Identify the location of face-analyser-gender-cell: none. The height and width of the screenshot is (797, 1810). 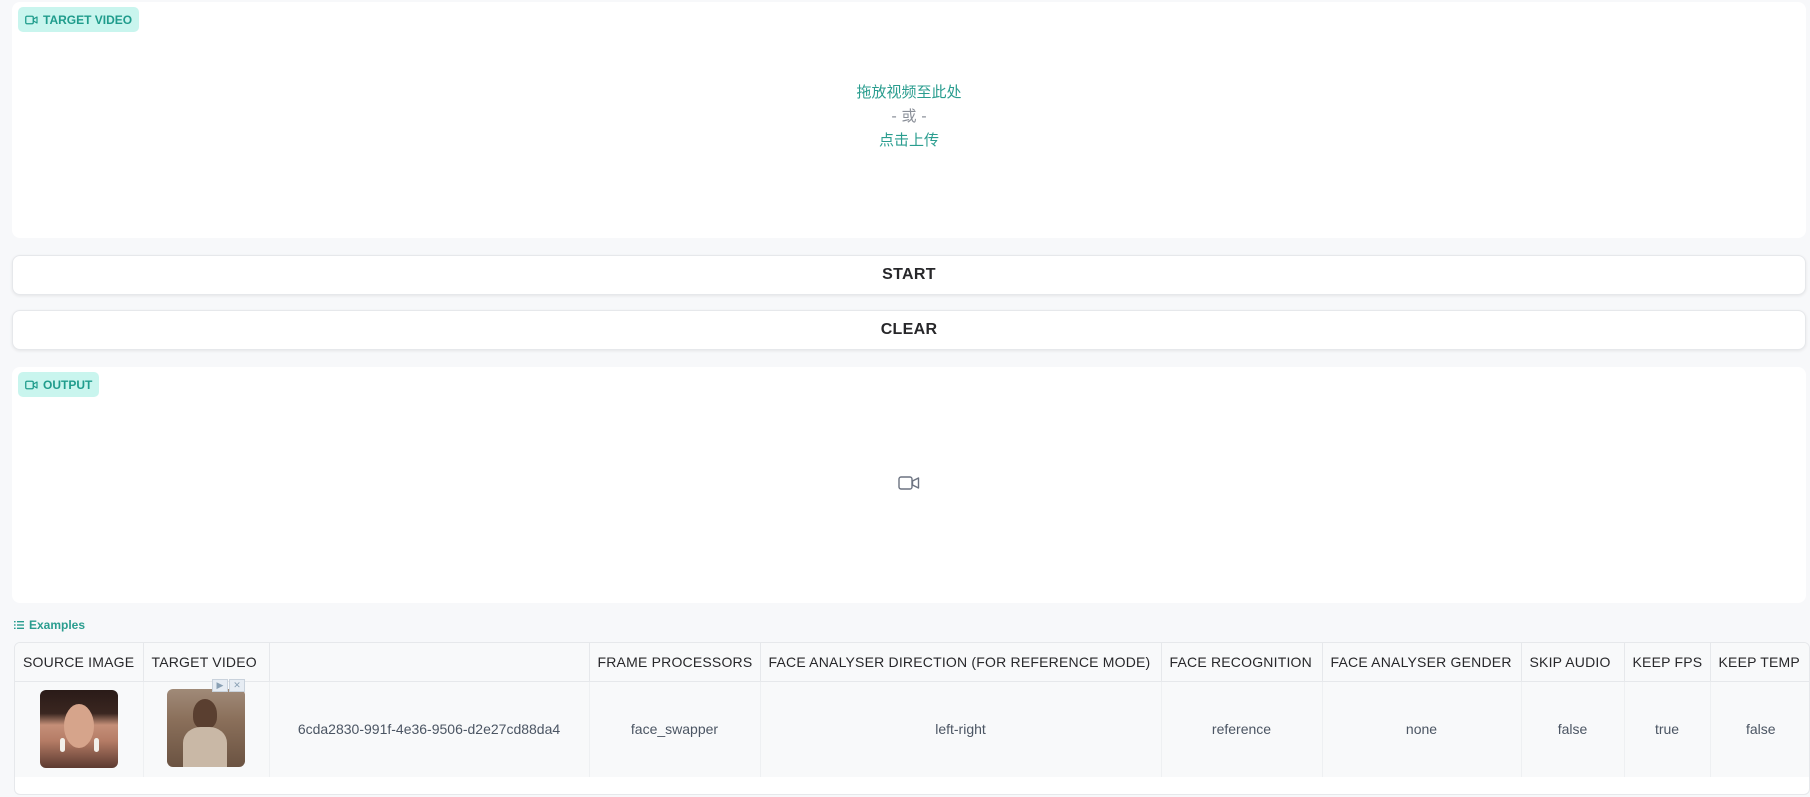
(1422, 729).